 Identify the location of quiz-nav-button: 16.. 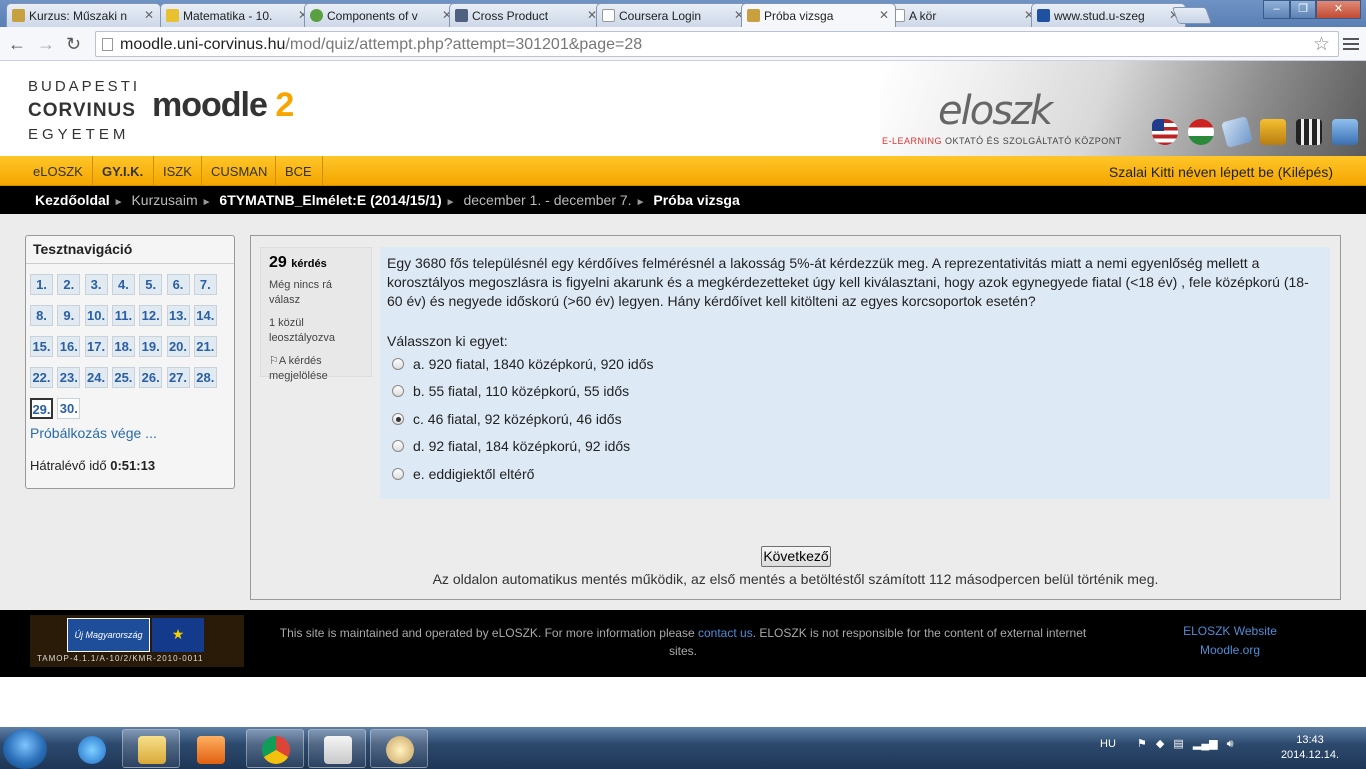
(69, 346).